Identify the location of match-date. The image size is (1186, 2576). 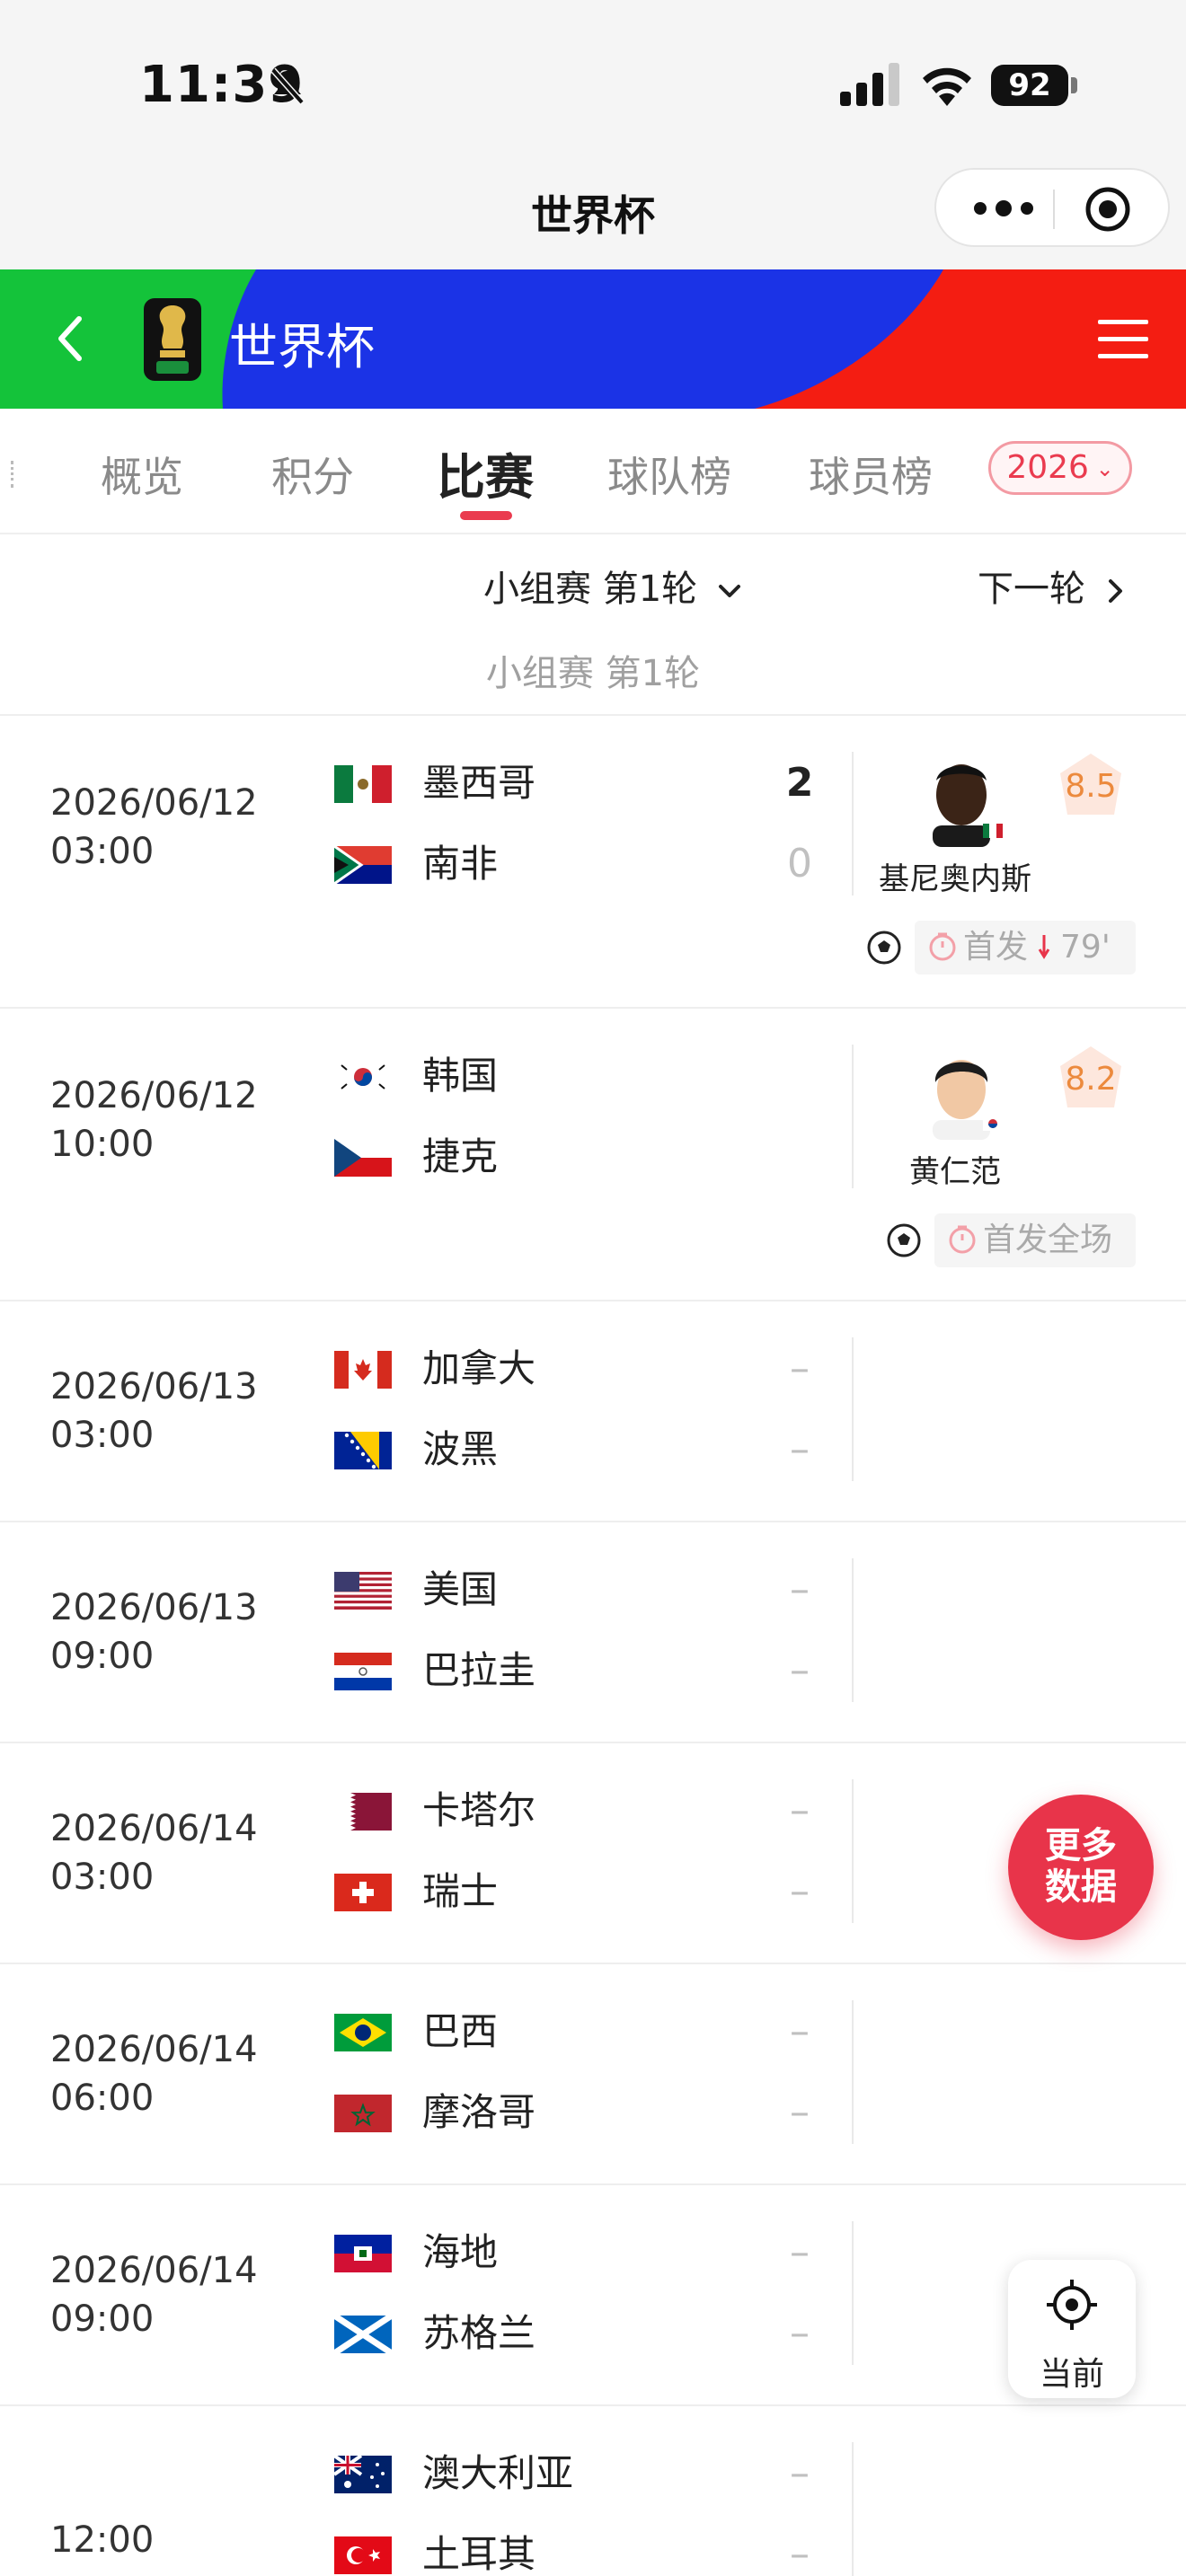
(102, 2491).